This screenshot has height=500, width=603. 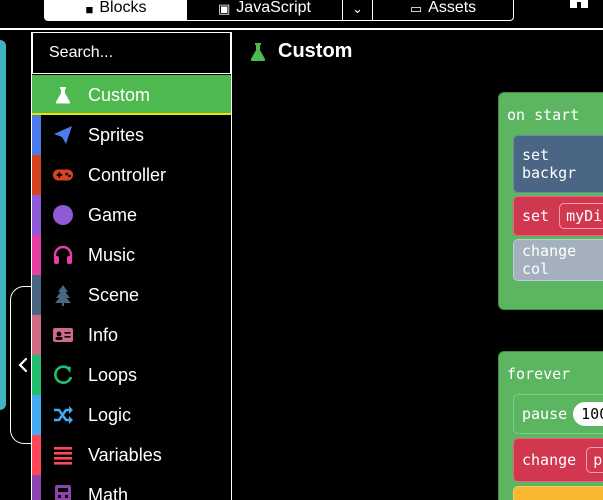 What do you see at coordinates (63, 455) in the screenshot?
I see `list-icon` at bounding box center [63, 455].